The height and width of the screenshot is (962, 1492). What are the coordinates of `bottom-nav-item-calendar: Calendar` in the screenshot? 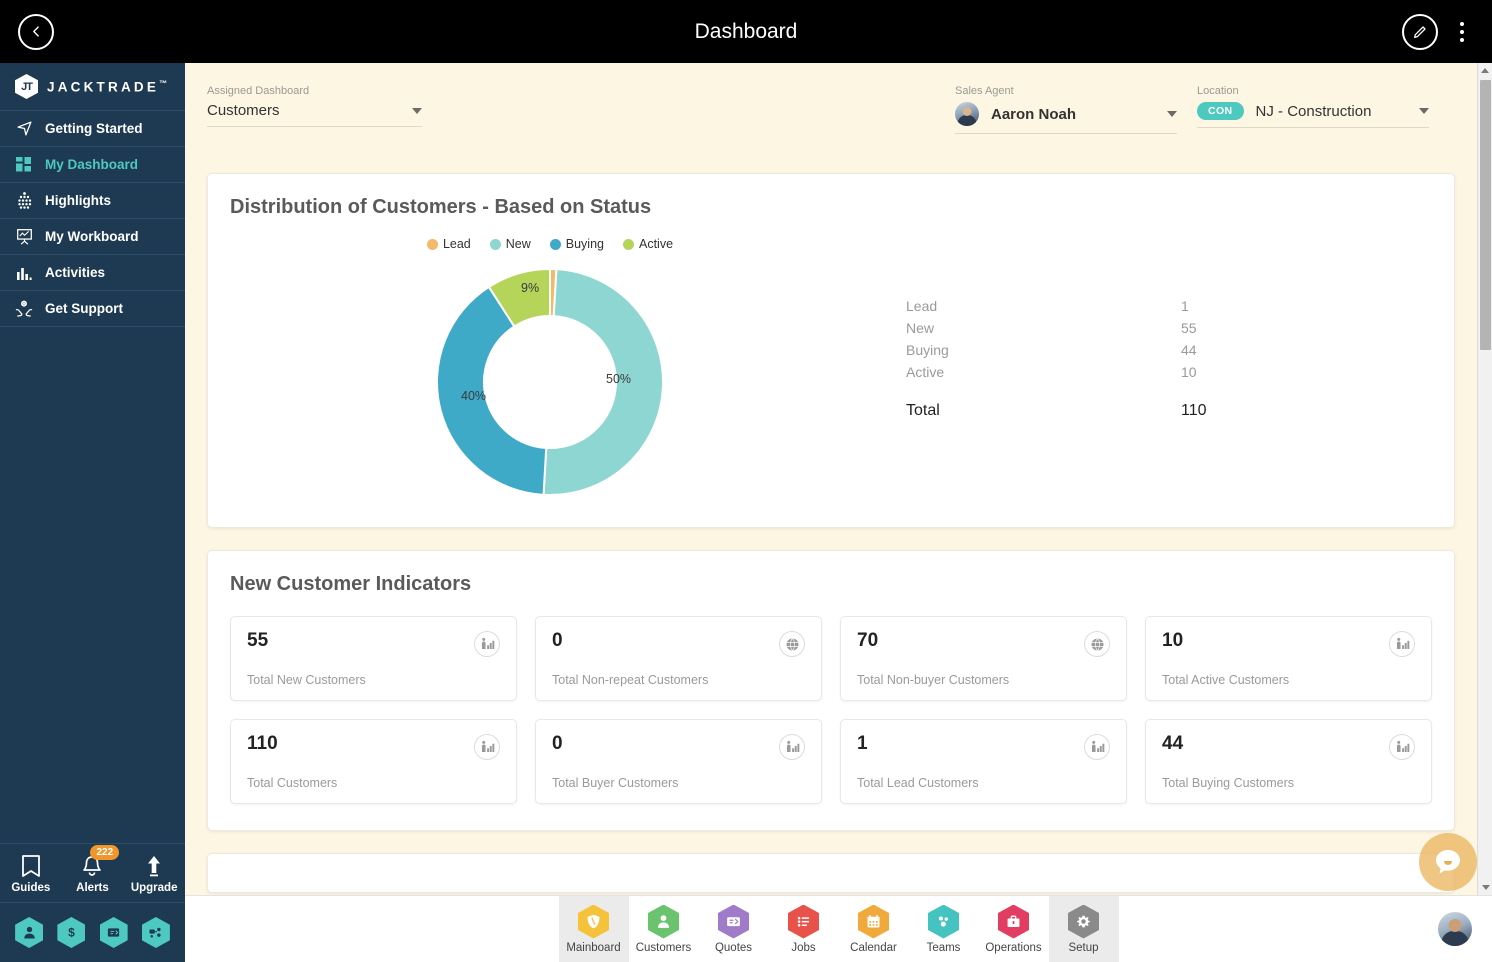 It's located at (874, 929).